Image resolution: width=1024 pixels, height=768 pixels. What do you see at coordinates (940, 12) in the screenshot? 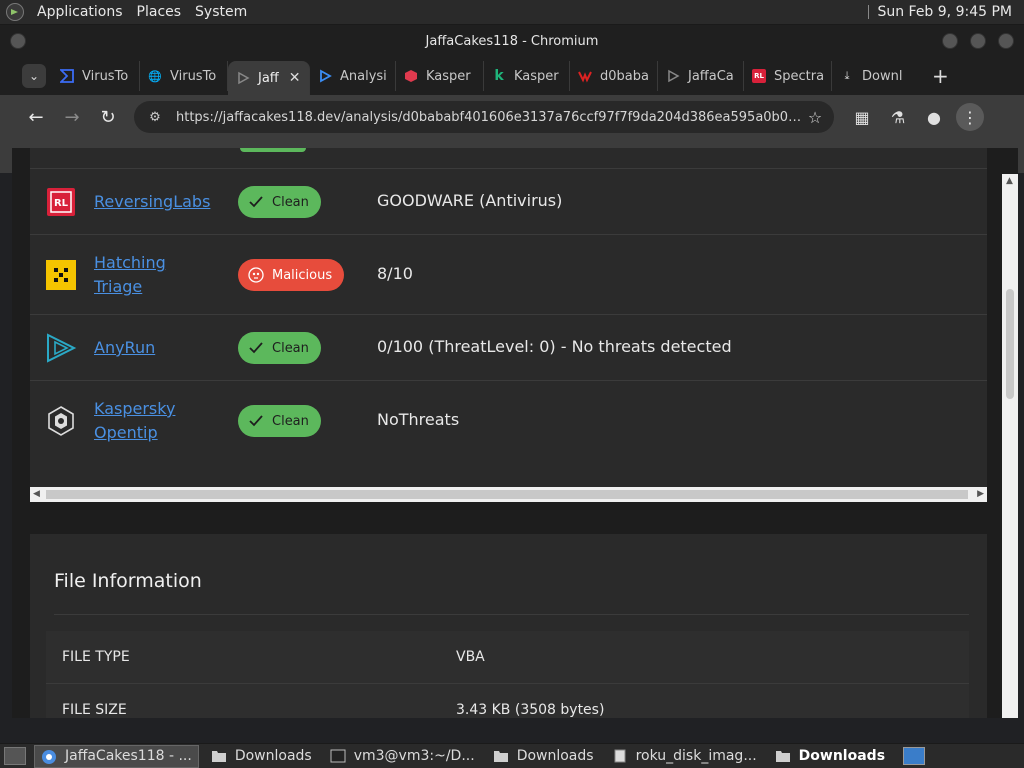
I see `panel-clock: Sun Feb 9, 9:45 PM` at bounding box center [940, 12].